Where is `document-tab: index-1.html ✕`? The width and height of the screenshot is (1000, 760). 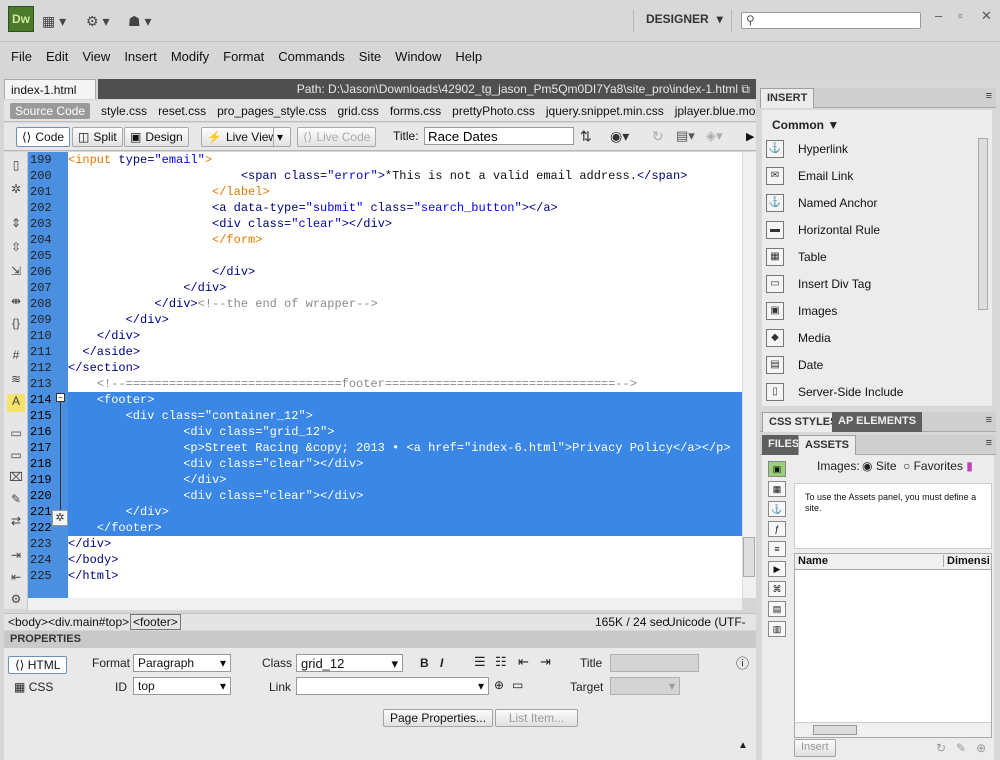 document-tab: index-1.html ✕ is located at coordinates (50, 95).